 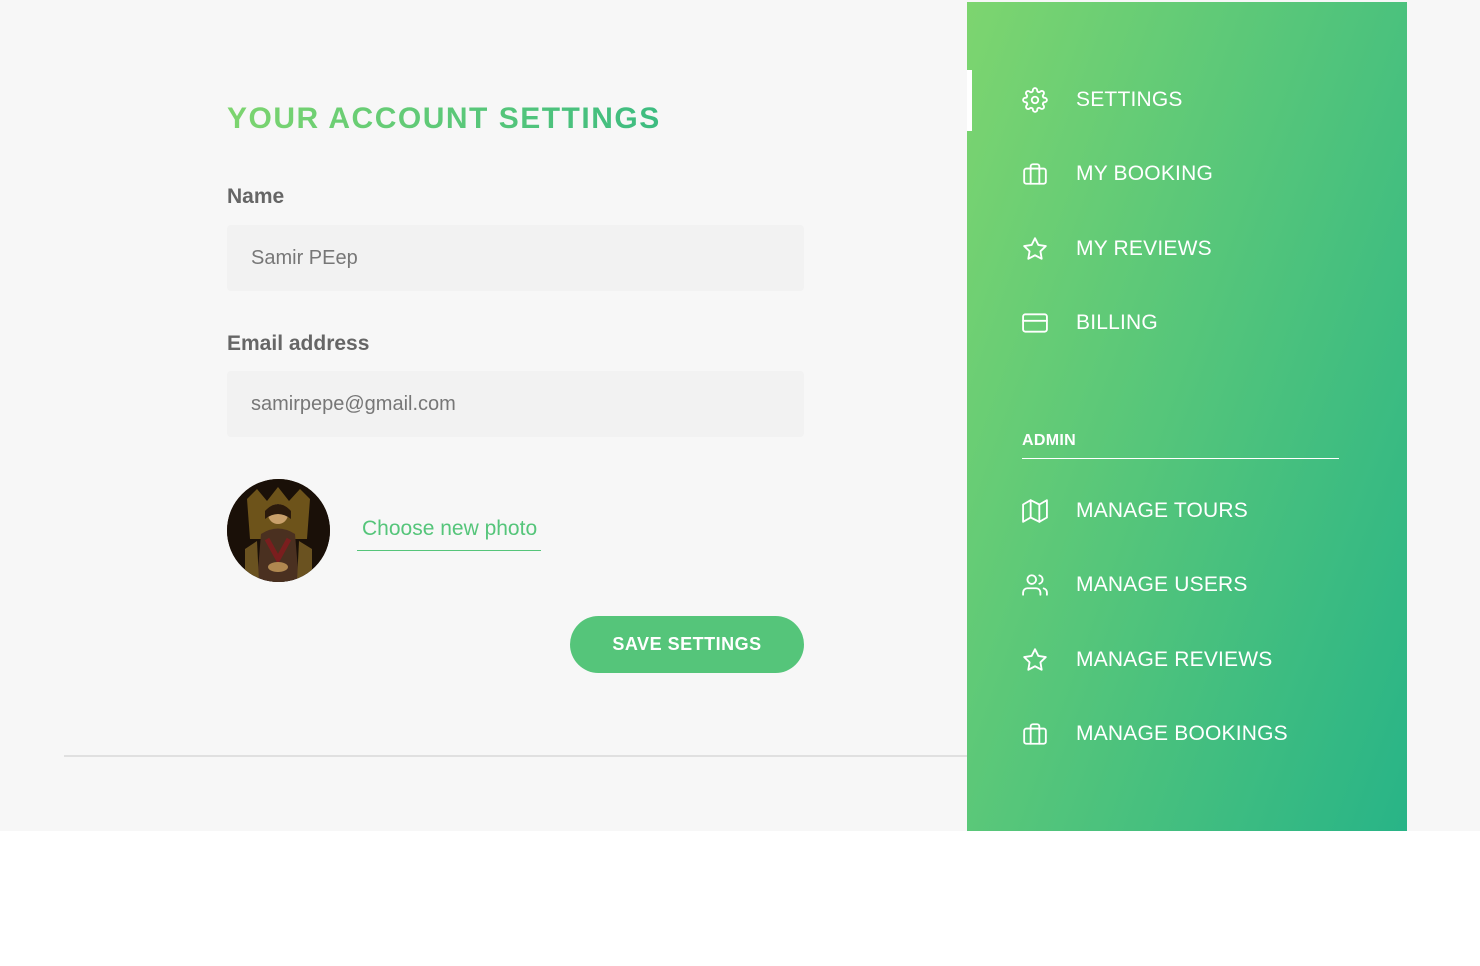 I want to click on settings-icon, so click(x=1035, y=100).